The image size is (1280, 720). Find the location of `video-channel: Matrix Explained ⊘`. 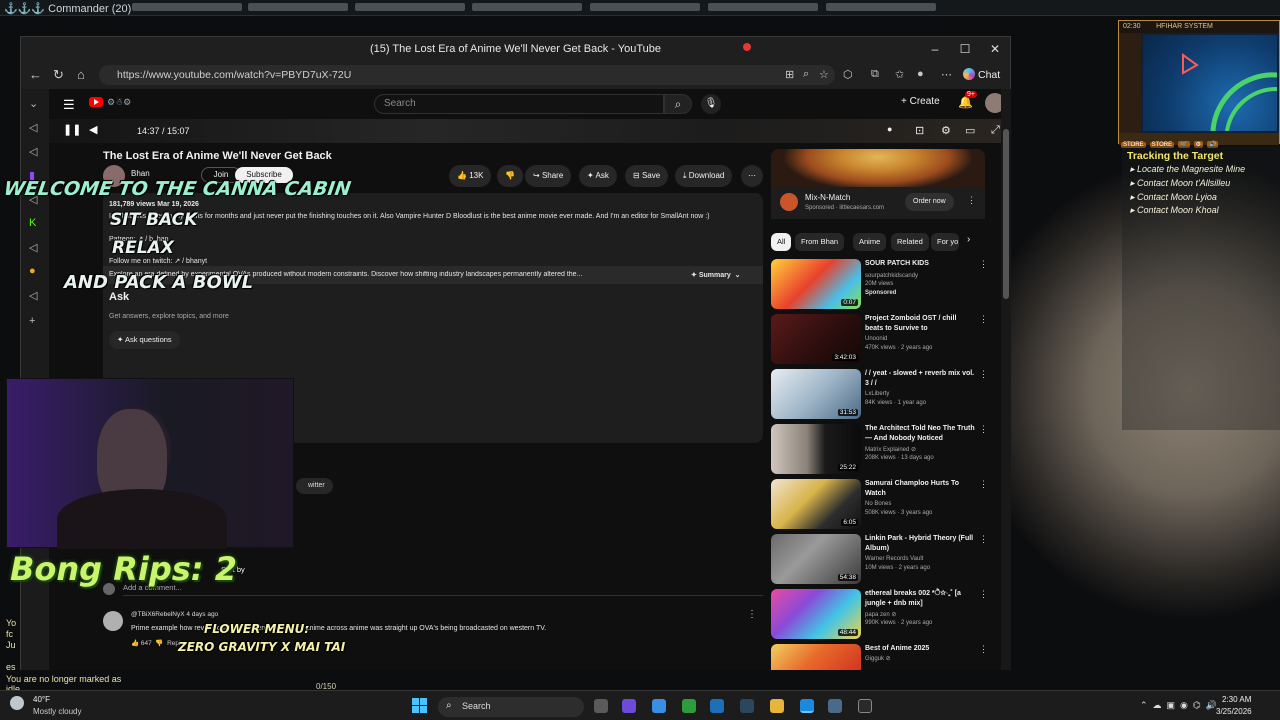

video-channel: Matrix Explained ⊘ is located at coordinates (890, 449).